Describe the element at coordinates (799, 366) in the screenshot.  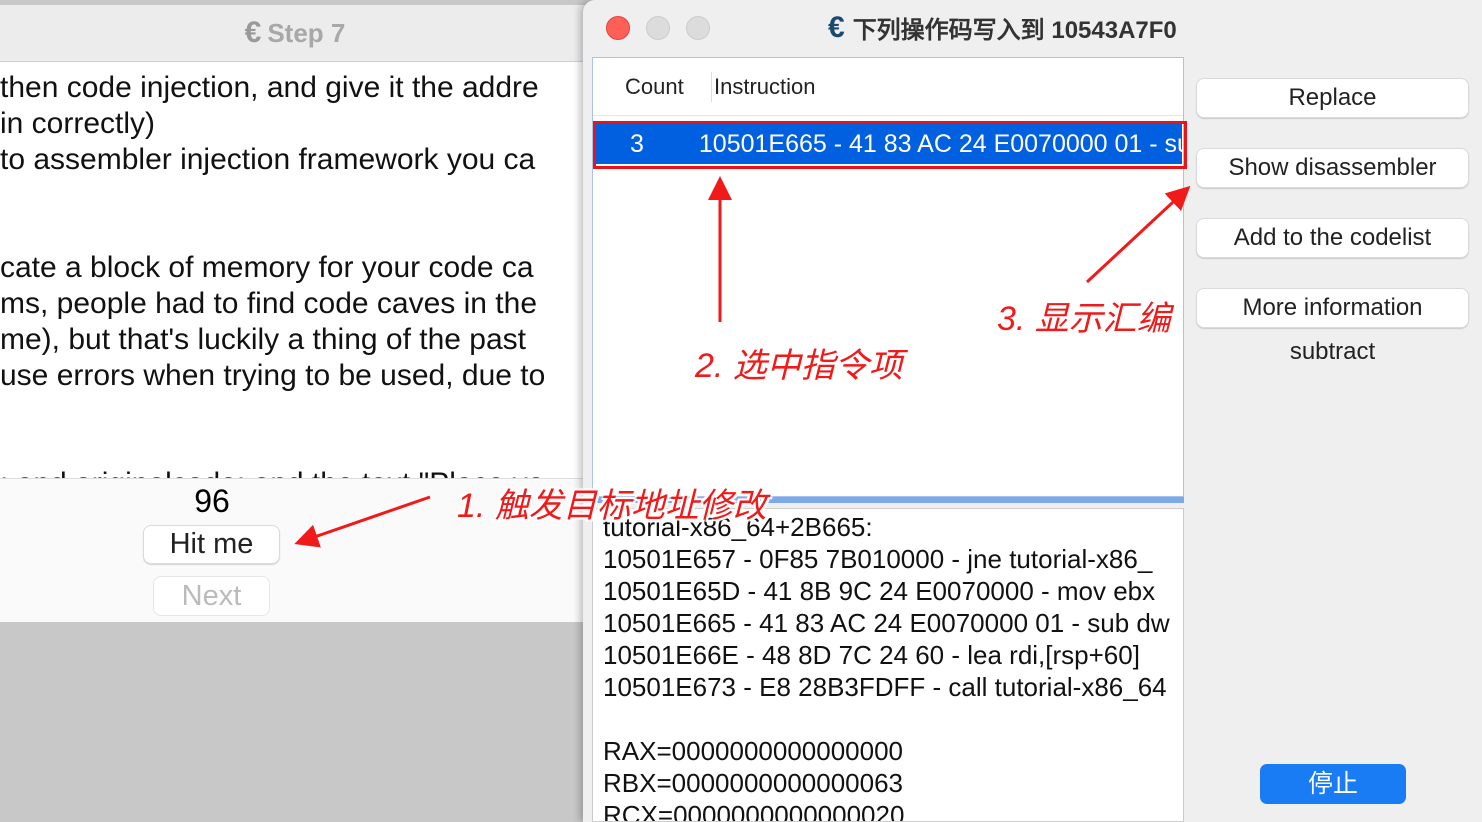
I see `annotation-step-2: 2. 选中指令项` at that location.